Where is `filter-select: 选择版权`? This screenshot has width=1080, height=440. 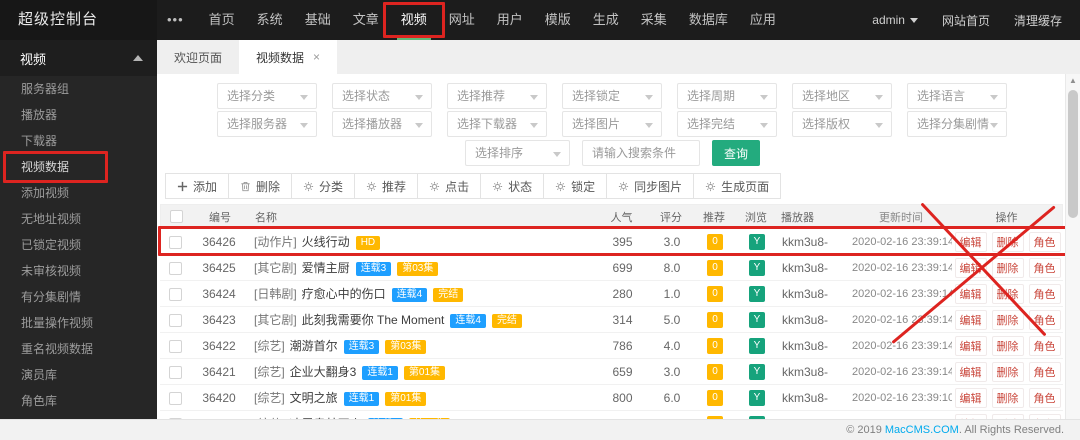 filter-select: 选择版权 is located at coordinates (842, 124).